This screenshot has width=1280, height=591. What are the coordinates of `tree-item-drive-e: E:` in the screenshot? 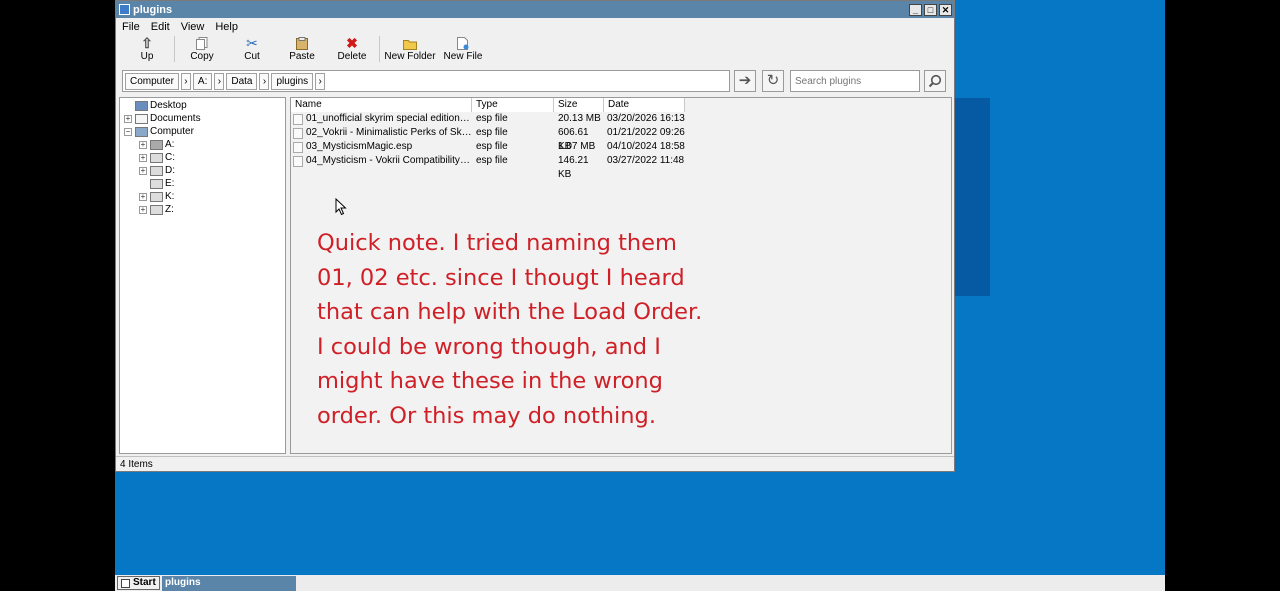 It's located at (156, 183).